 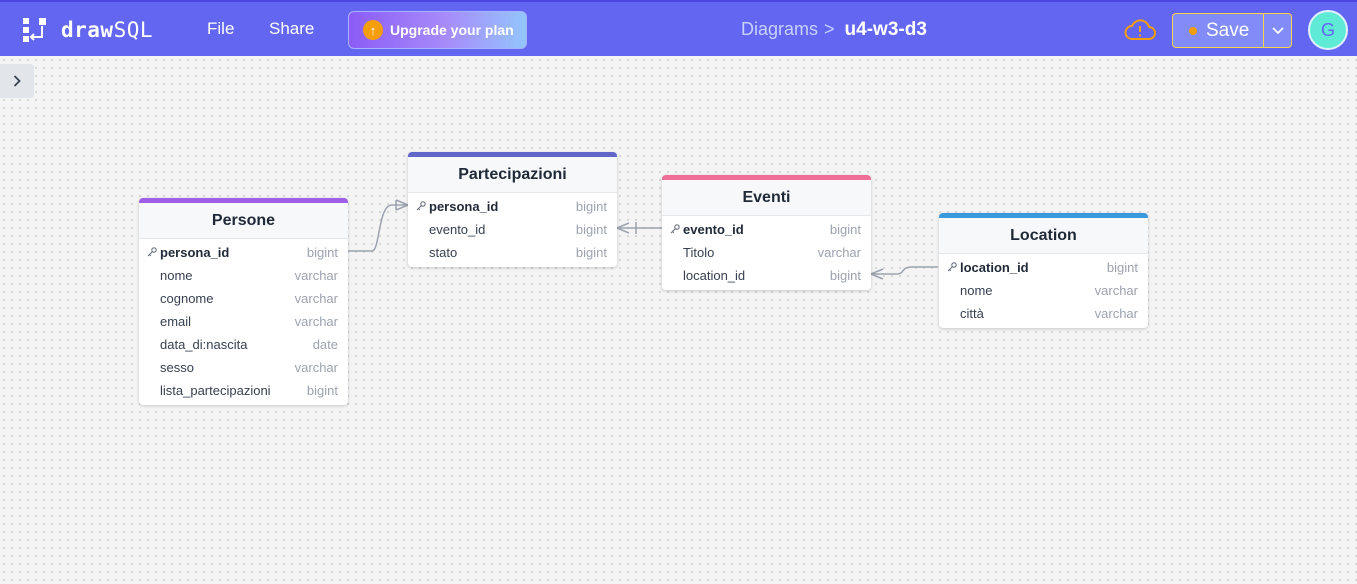 I want to click on breadcrumb-diagrams: Diagrams, so click(x=779, y=29).